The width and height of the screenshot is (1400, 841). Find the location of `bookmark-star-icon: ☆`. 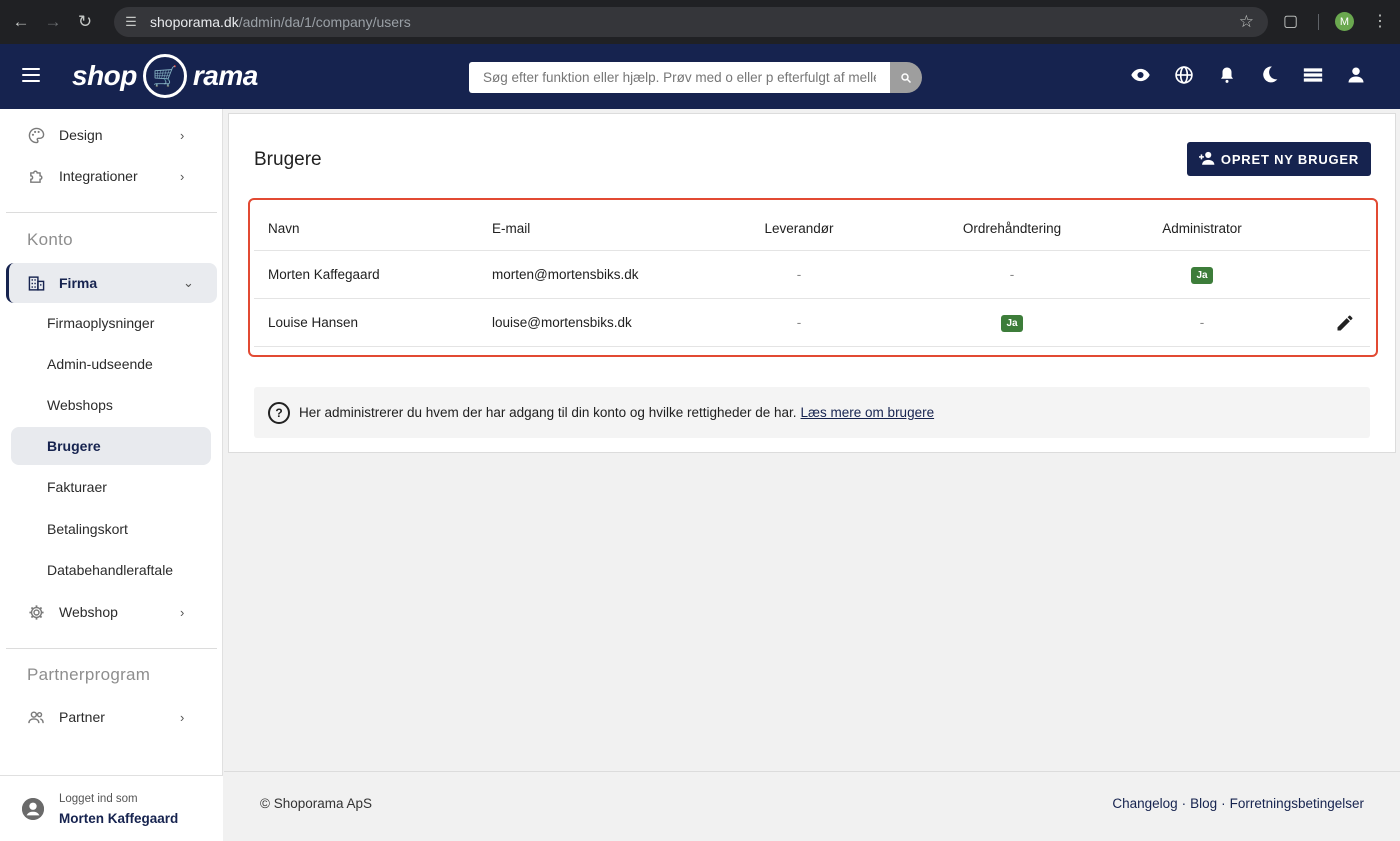

bookmark-star-icon: ☆ is located at coordinates (1246, 22).